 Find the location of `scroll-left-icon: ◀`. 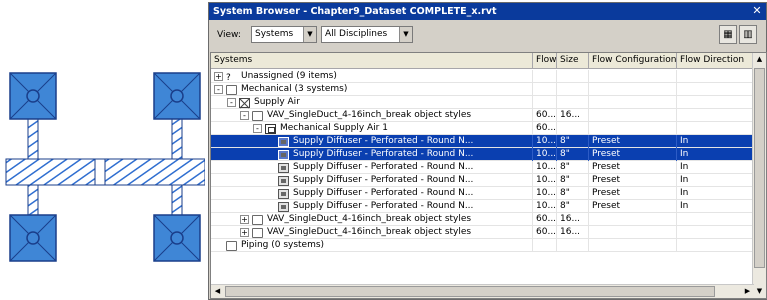

scroll-left-icon: ◀ is located at coordinates (217, 291).